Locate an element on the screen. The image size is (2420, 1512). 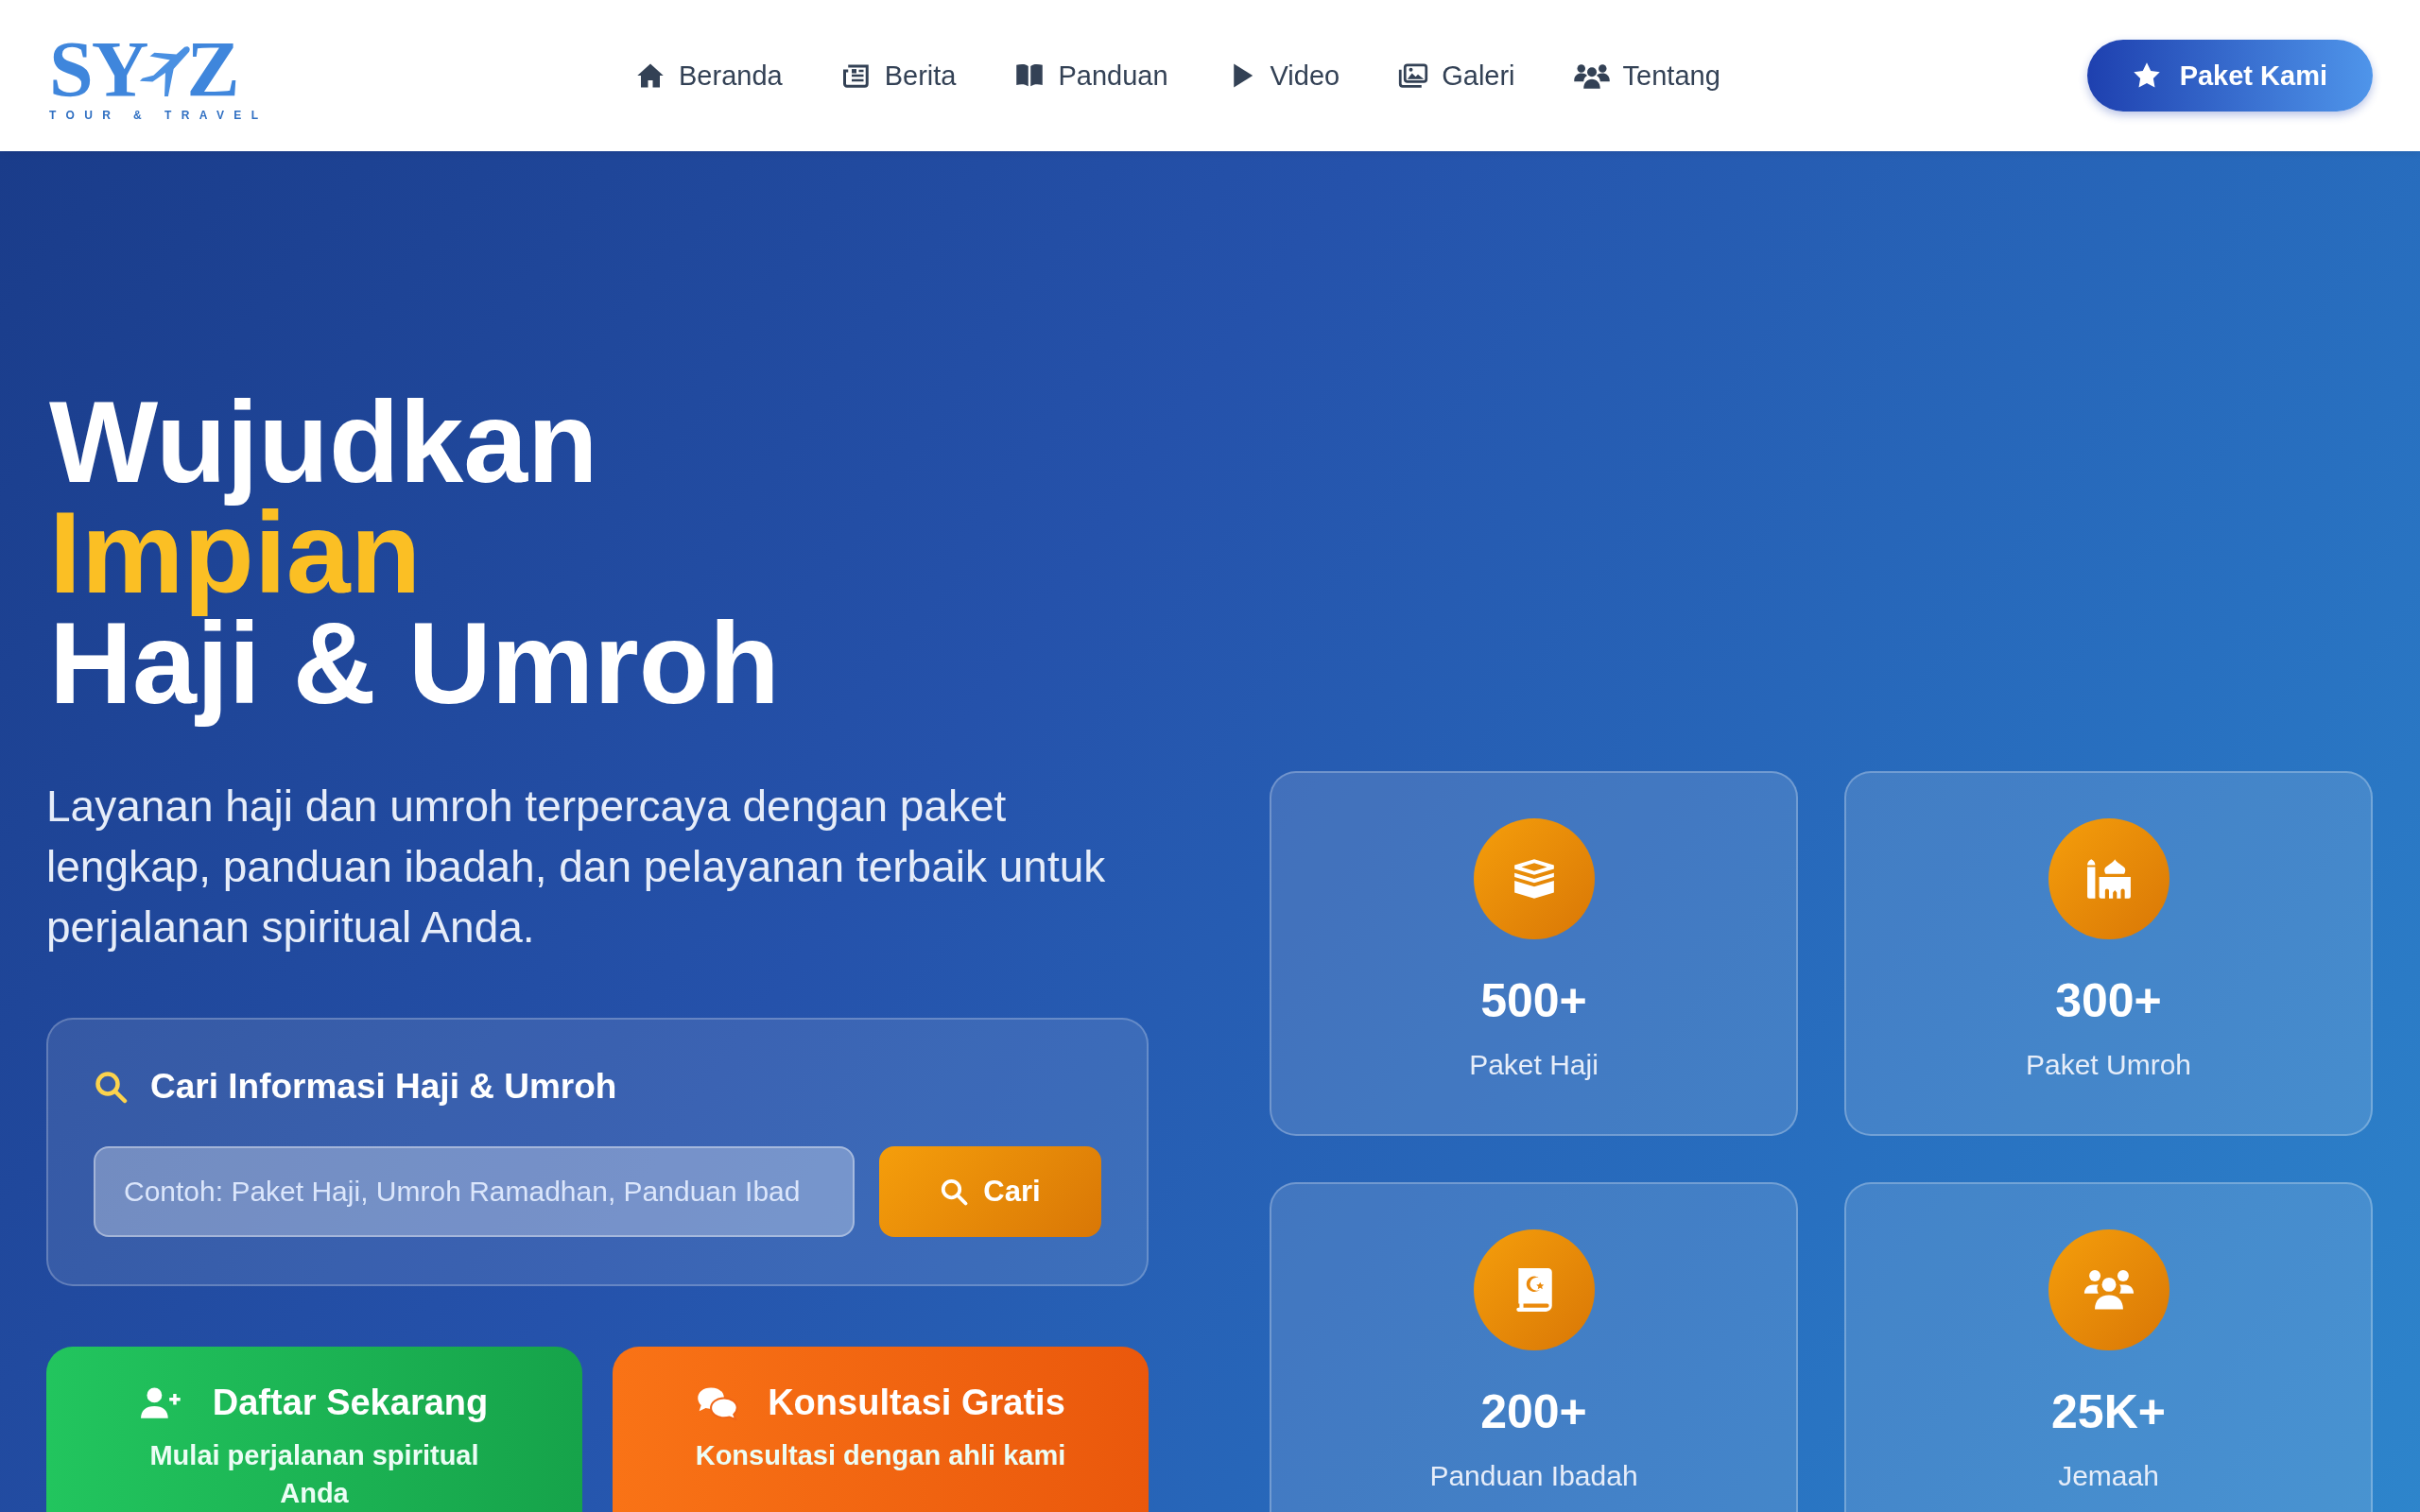
logo-letters: SY is located at coordinates (98, 70).